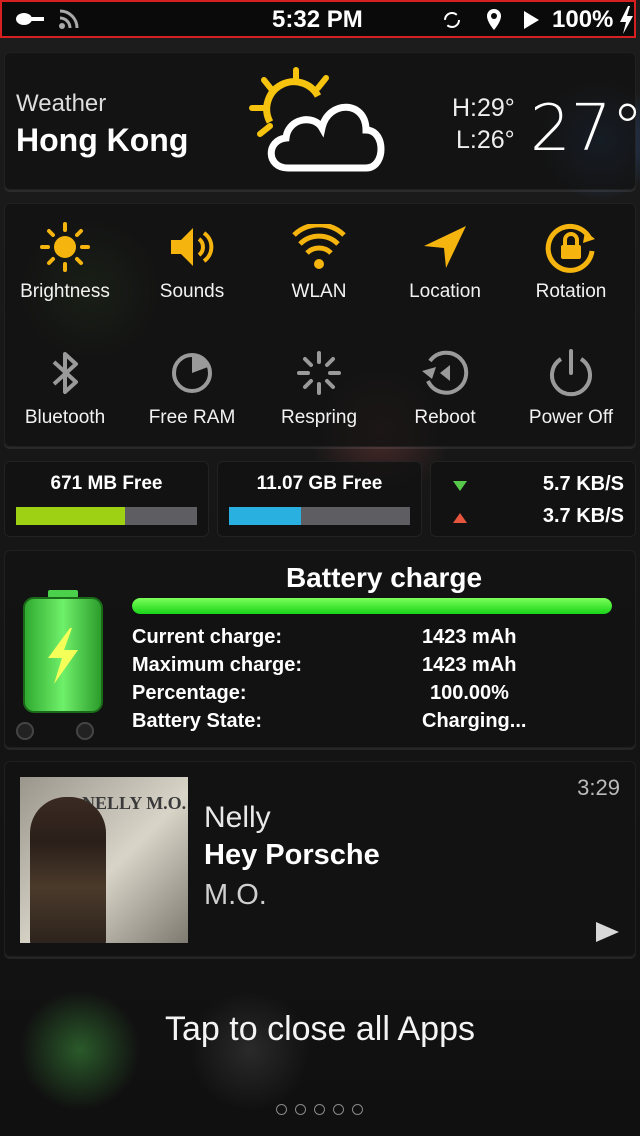 This screenshot has height=1136, width=640. What do you see at coordinates (570, 248) in the screenshot?
I see `rotation-lock-icon` at bounding box center [570, 248].